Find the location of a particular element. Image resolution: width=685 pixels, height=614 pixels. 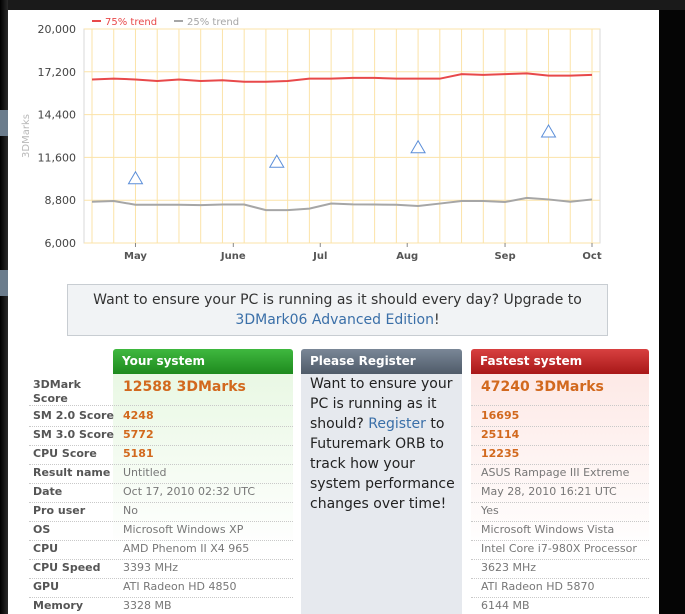

fastest-sm-2-0-score-value: 16695 is located at coordinates (500, 415).